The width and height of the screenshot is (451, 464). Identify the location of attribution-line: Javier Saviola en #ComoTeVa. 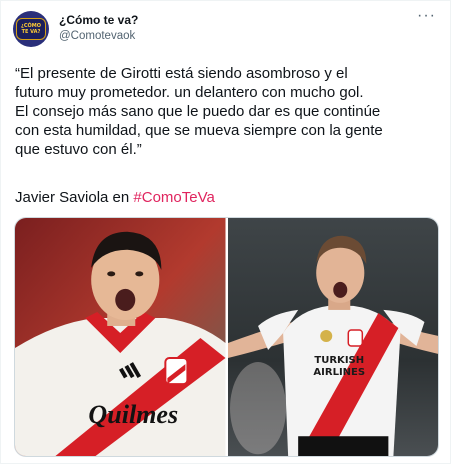
(115, 197).